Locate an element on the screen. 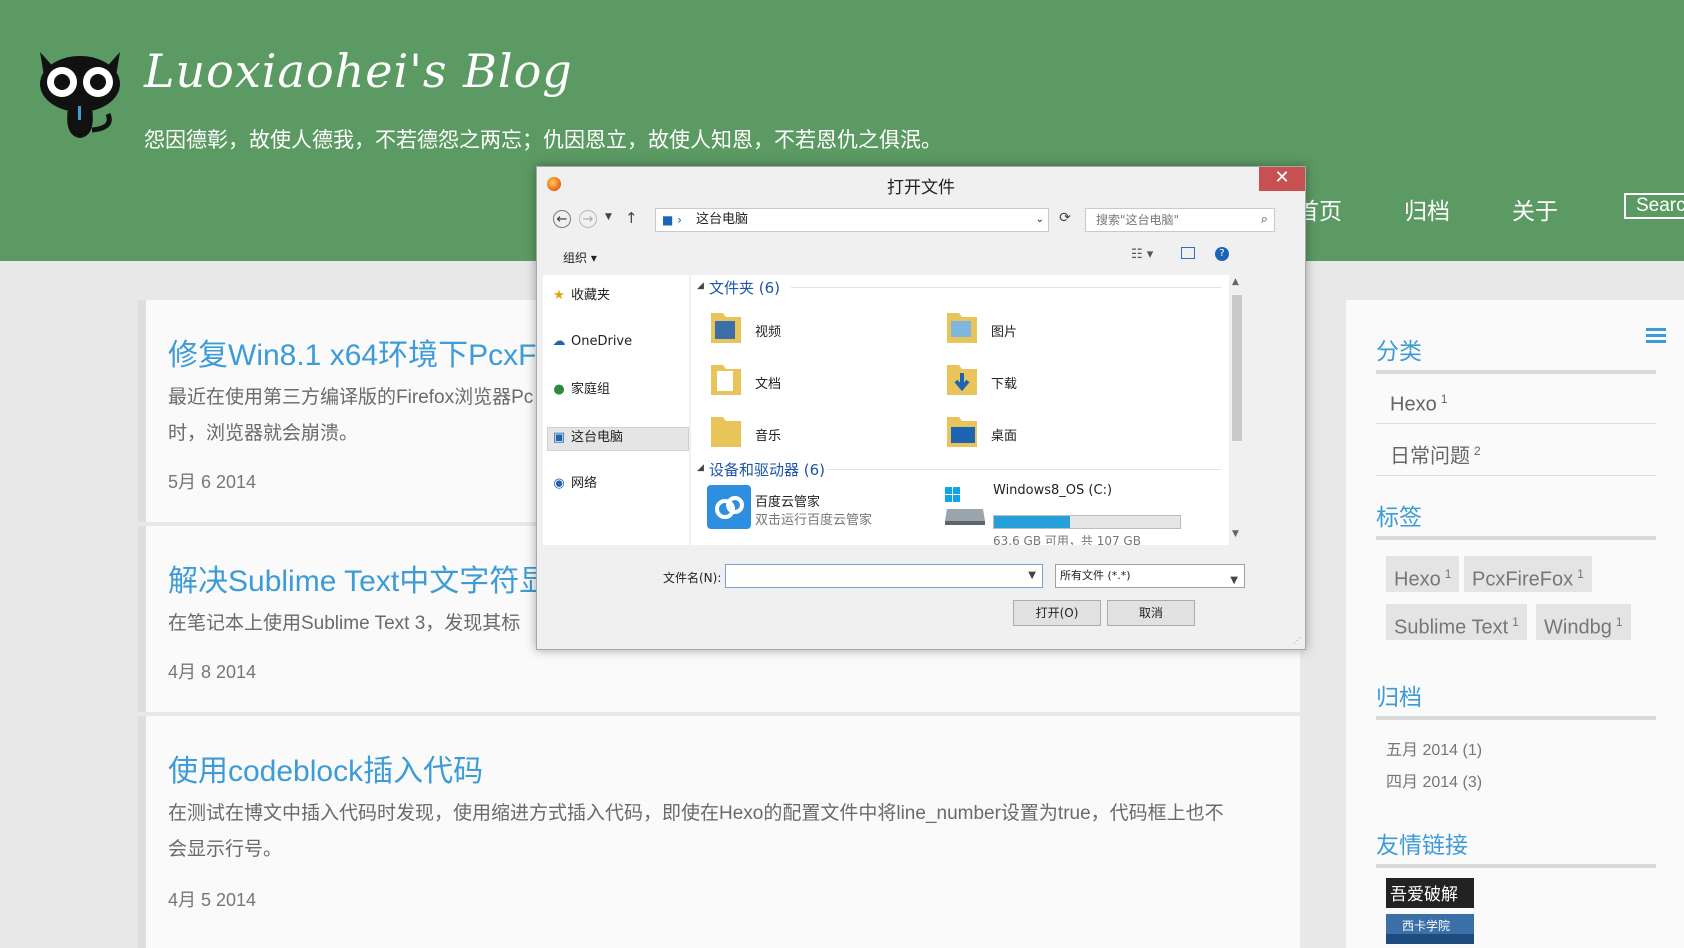  preview-pane-icon is located at coordinates (1188, 253).